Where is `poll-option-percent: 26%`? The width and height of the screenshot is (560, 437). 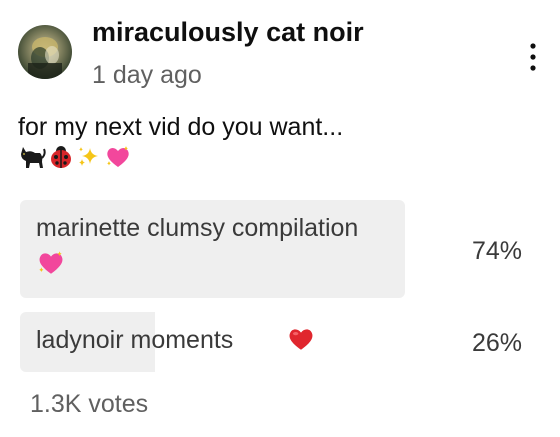
poll-option-percent: 26% is located at coordinates (496, 343).